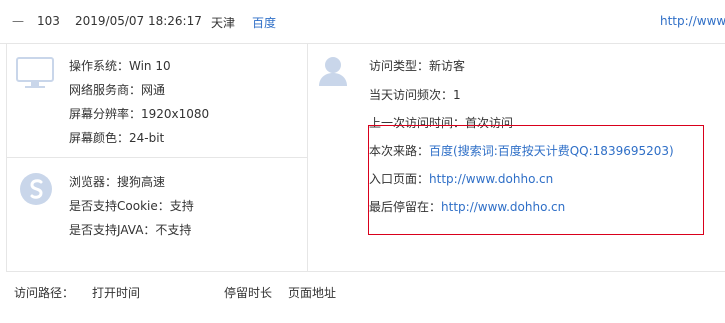 The image size is (725, 323). I want to click on visit-source-link: 百度, so click(264, 22).